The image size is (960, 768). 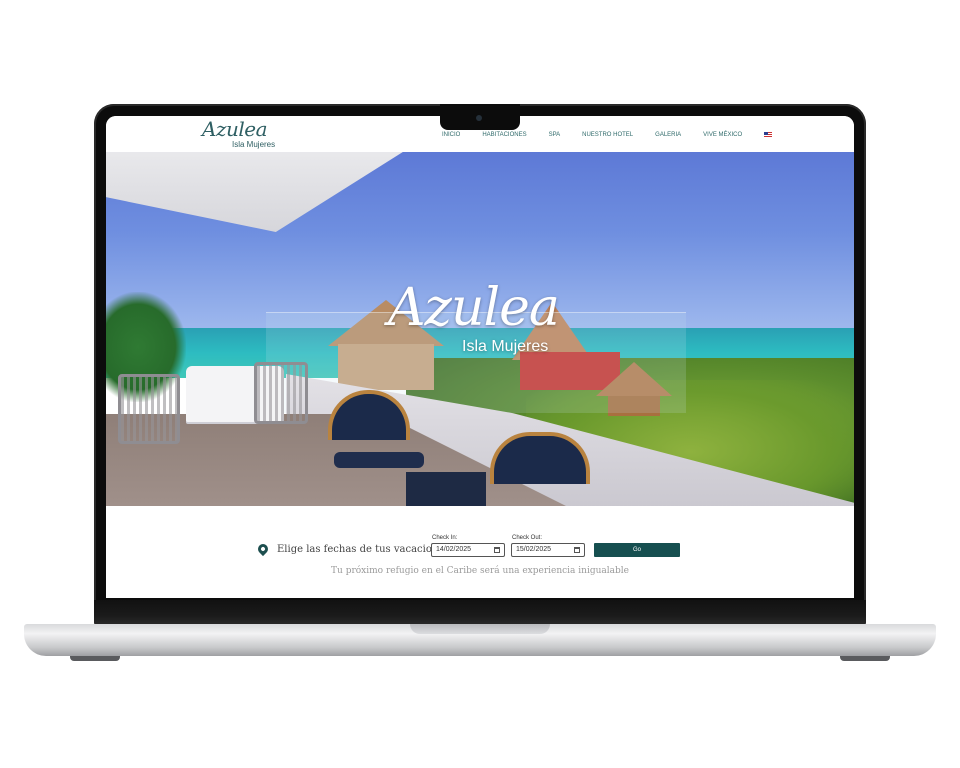 What do you see at coordinates (363, 549) in the screenshot?
I see `choose-dates-text: Elige las fechas de tus vacaciones` at bounding box center [363, 549].